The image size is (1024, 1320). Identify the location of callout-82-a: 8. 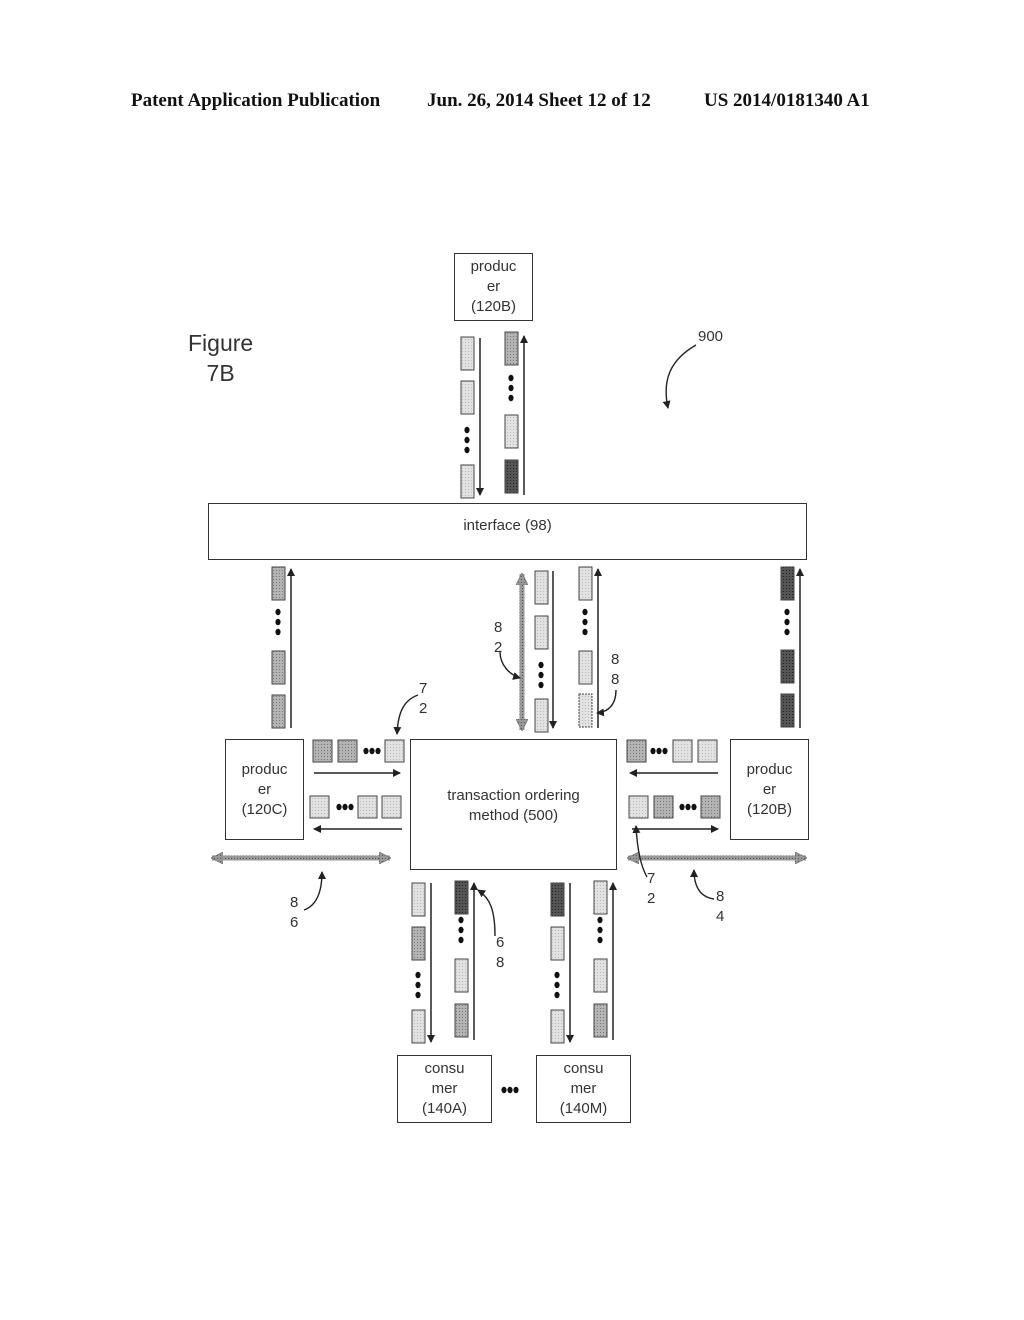
(498, 627).